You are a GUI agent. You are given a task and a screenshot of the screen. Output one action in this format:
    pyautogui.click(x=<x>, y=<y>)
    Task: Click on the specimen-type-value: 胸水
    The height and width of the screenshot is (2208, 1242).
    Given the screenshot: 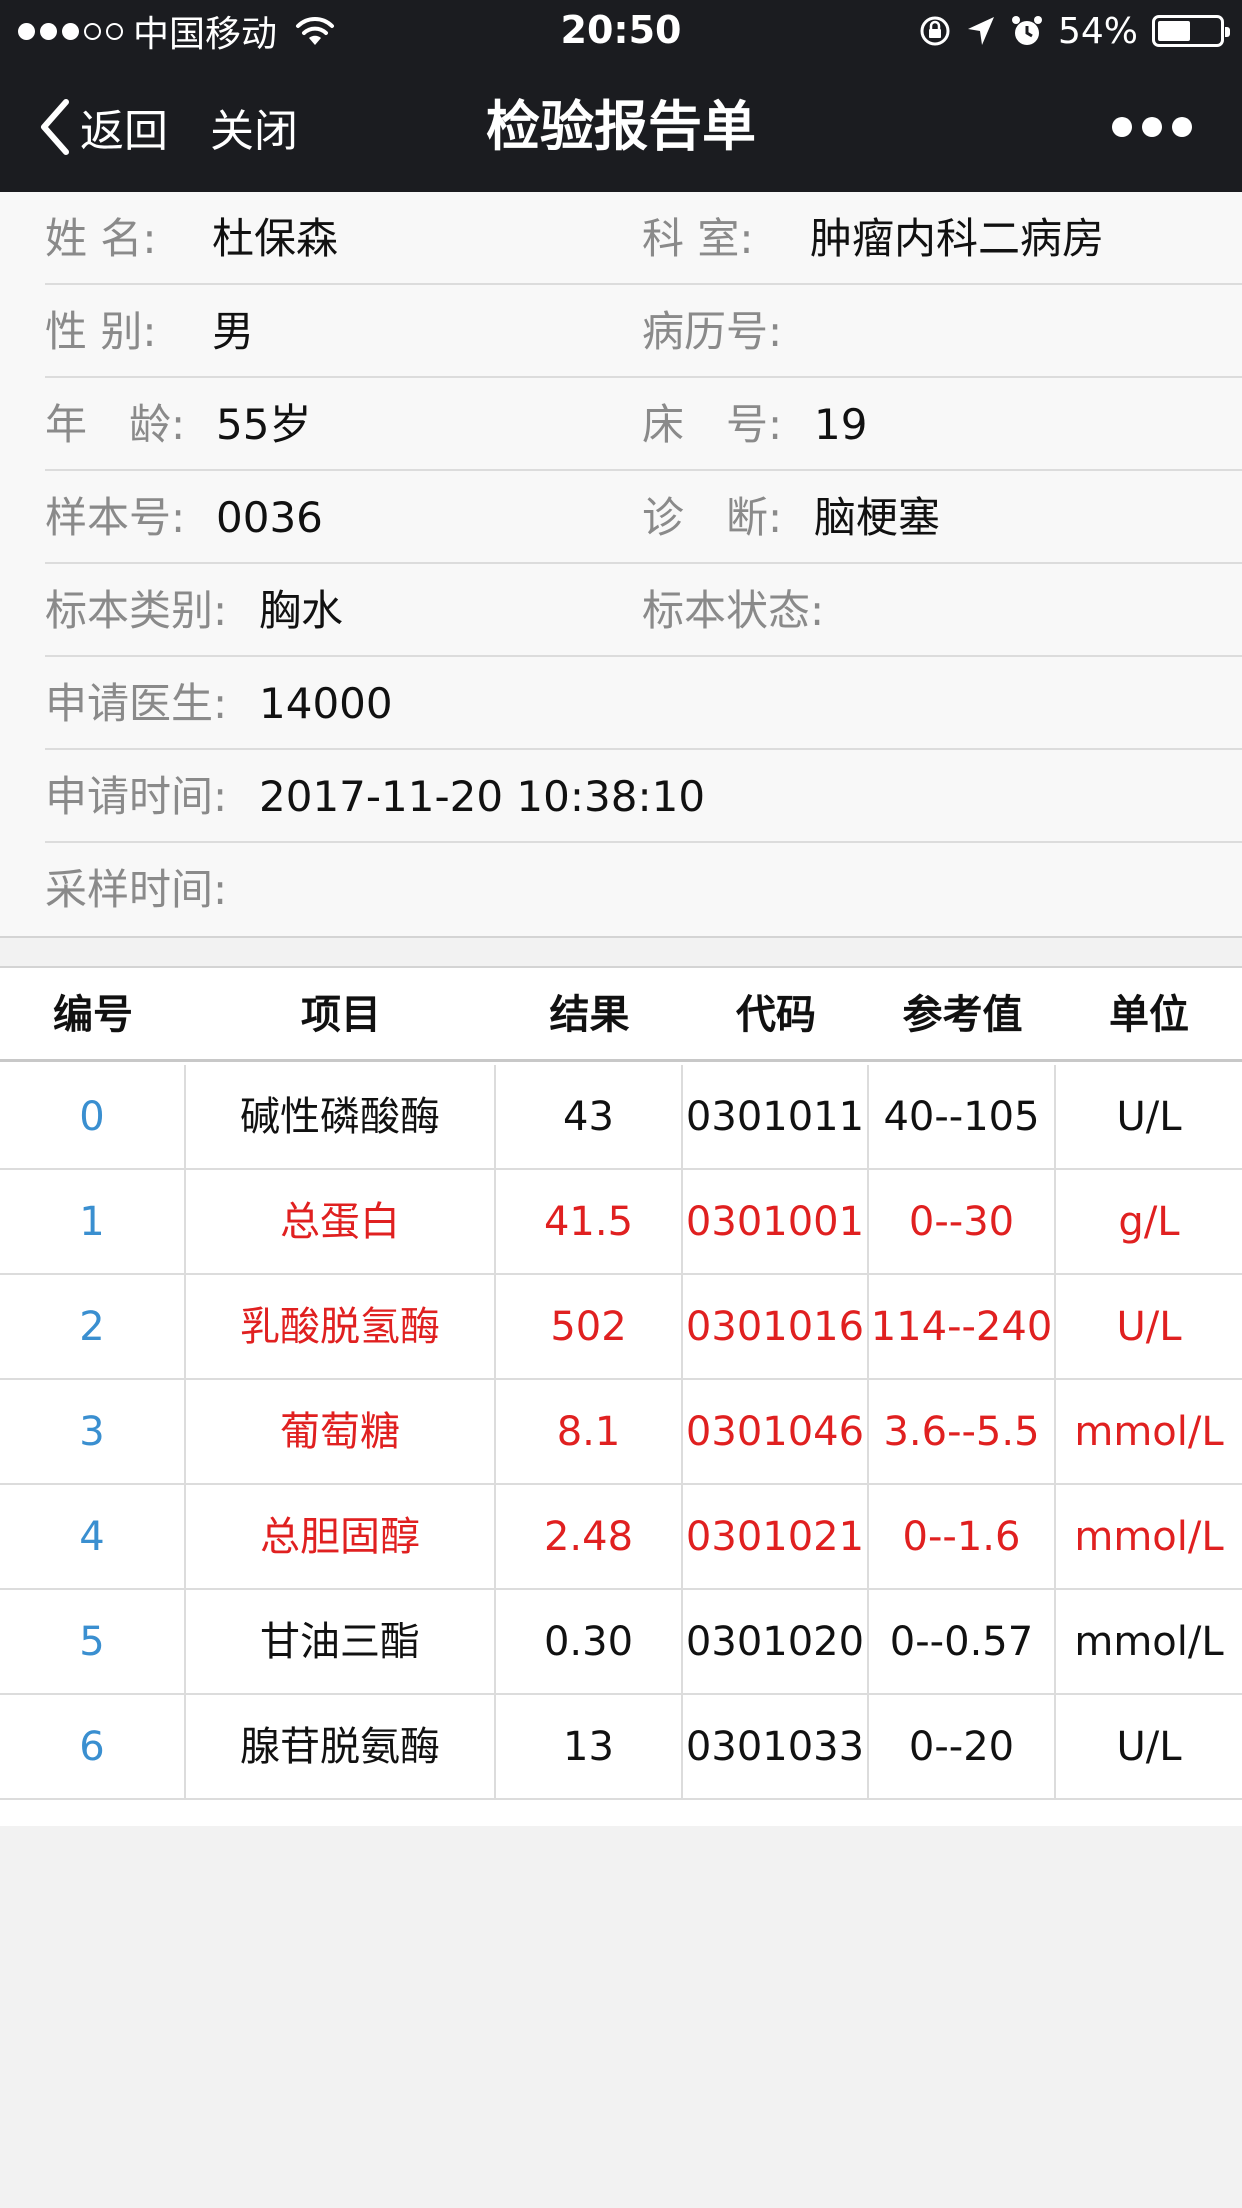 What is the action you would take?
    pyautogui.click(x=301, y=610)
    